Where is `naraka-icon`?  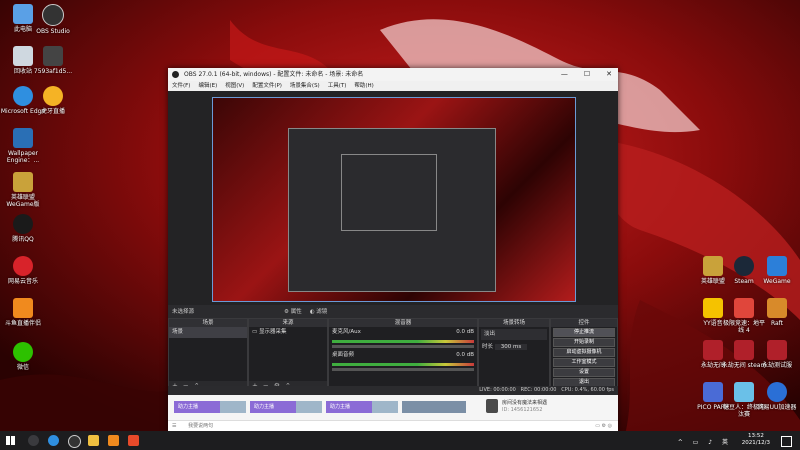
naraka-icon is located at coordinates (713, 350).